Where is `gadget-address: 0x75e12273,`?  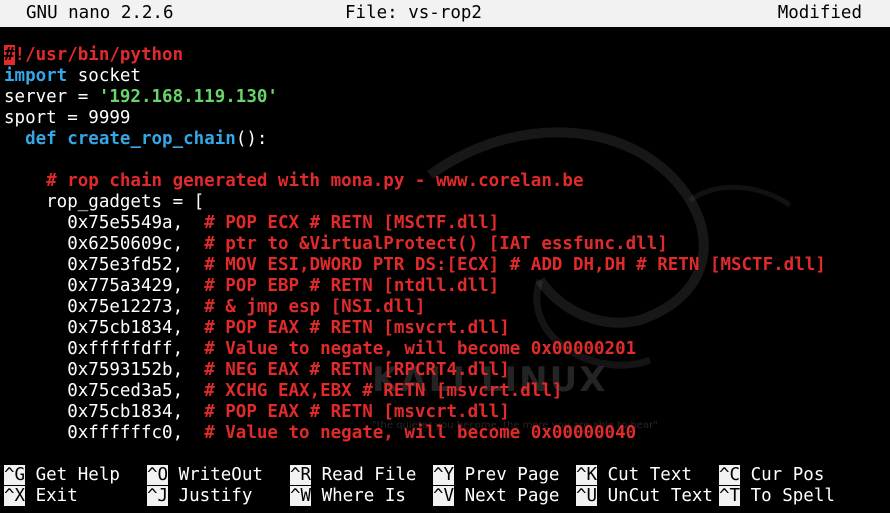 gadget-address: 0x75e12273, is located at coordinates (104, 307).